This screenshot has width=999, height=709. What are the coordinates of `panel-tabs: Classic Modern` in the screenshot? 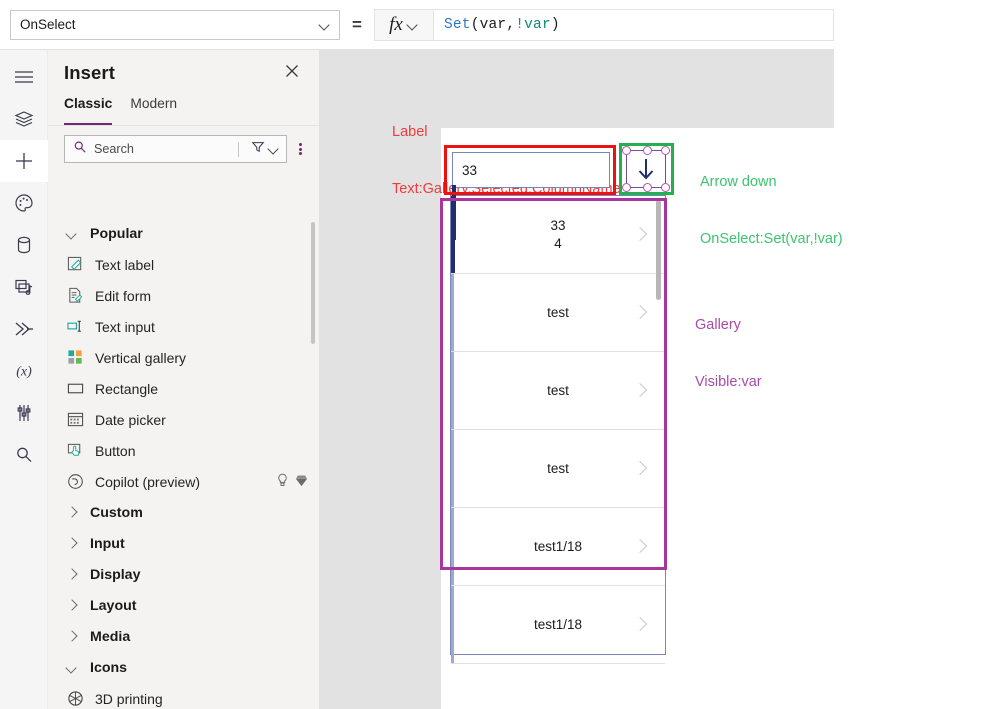 It's located at (183, 111).